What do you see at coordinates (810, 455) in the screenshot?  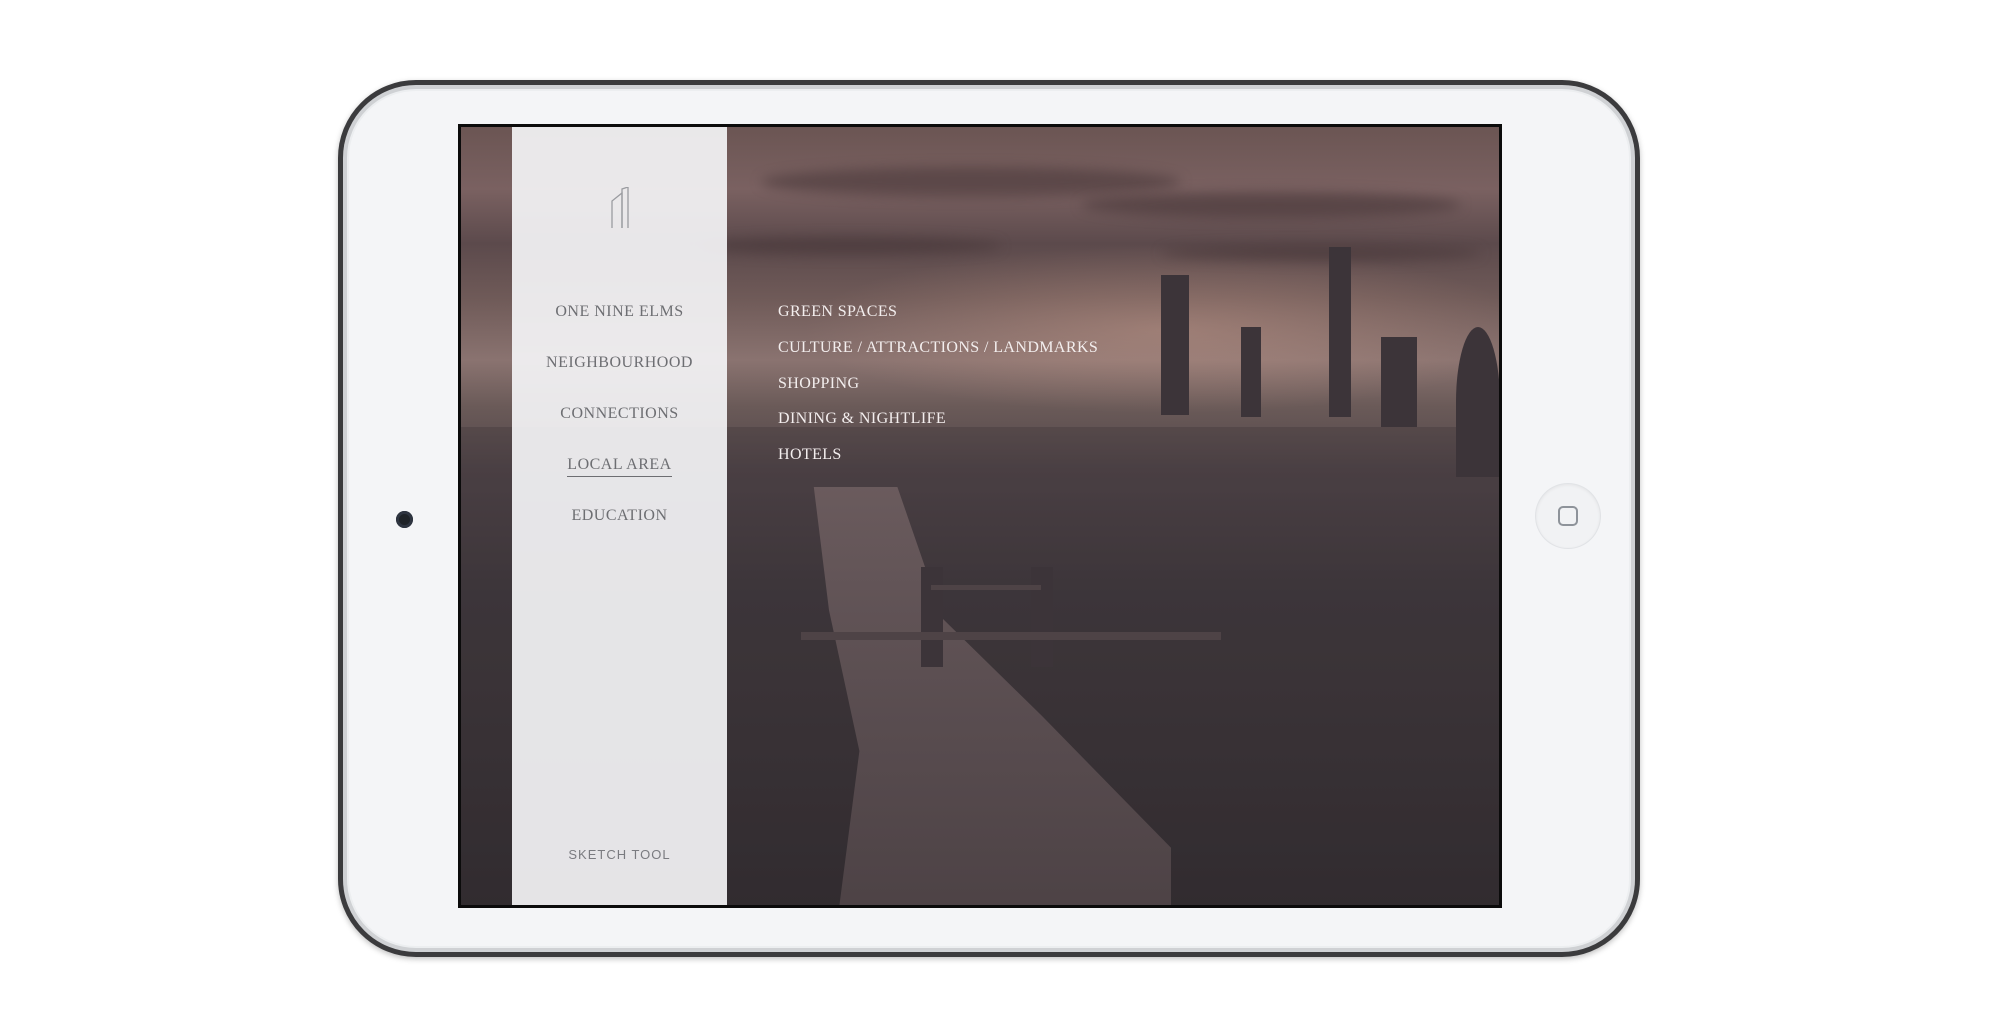 I see `submenu-hotels: HOTELS` at bounding box center [810, 455].